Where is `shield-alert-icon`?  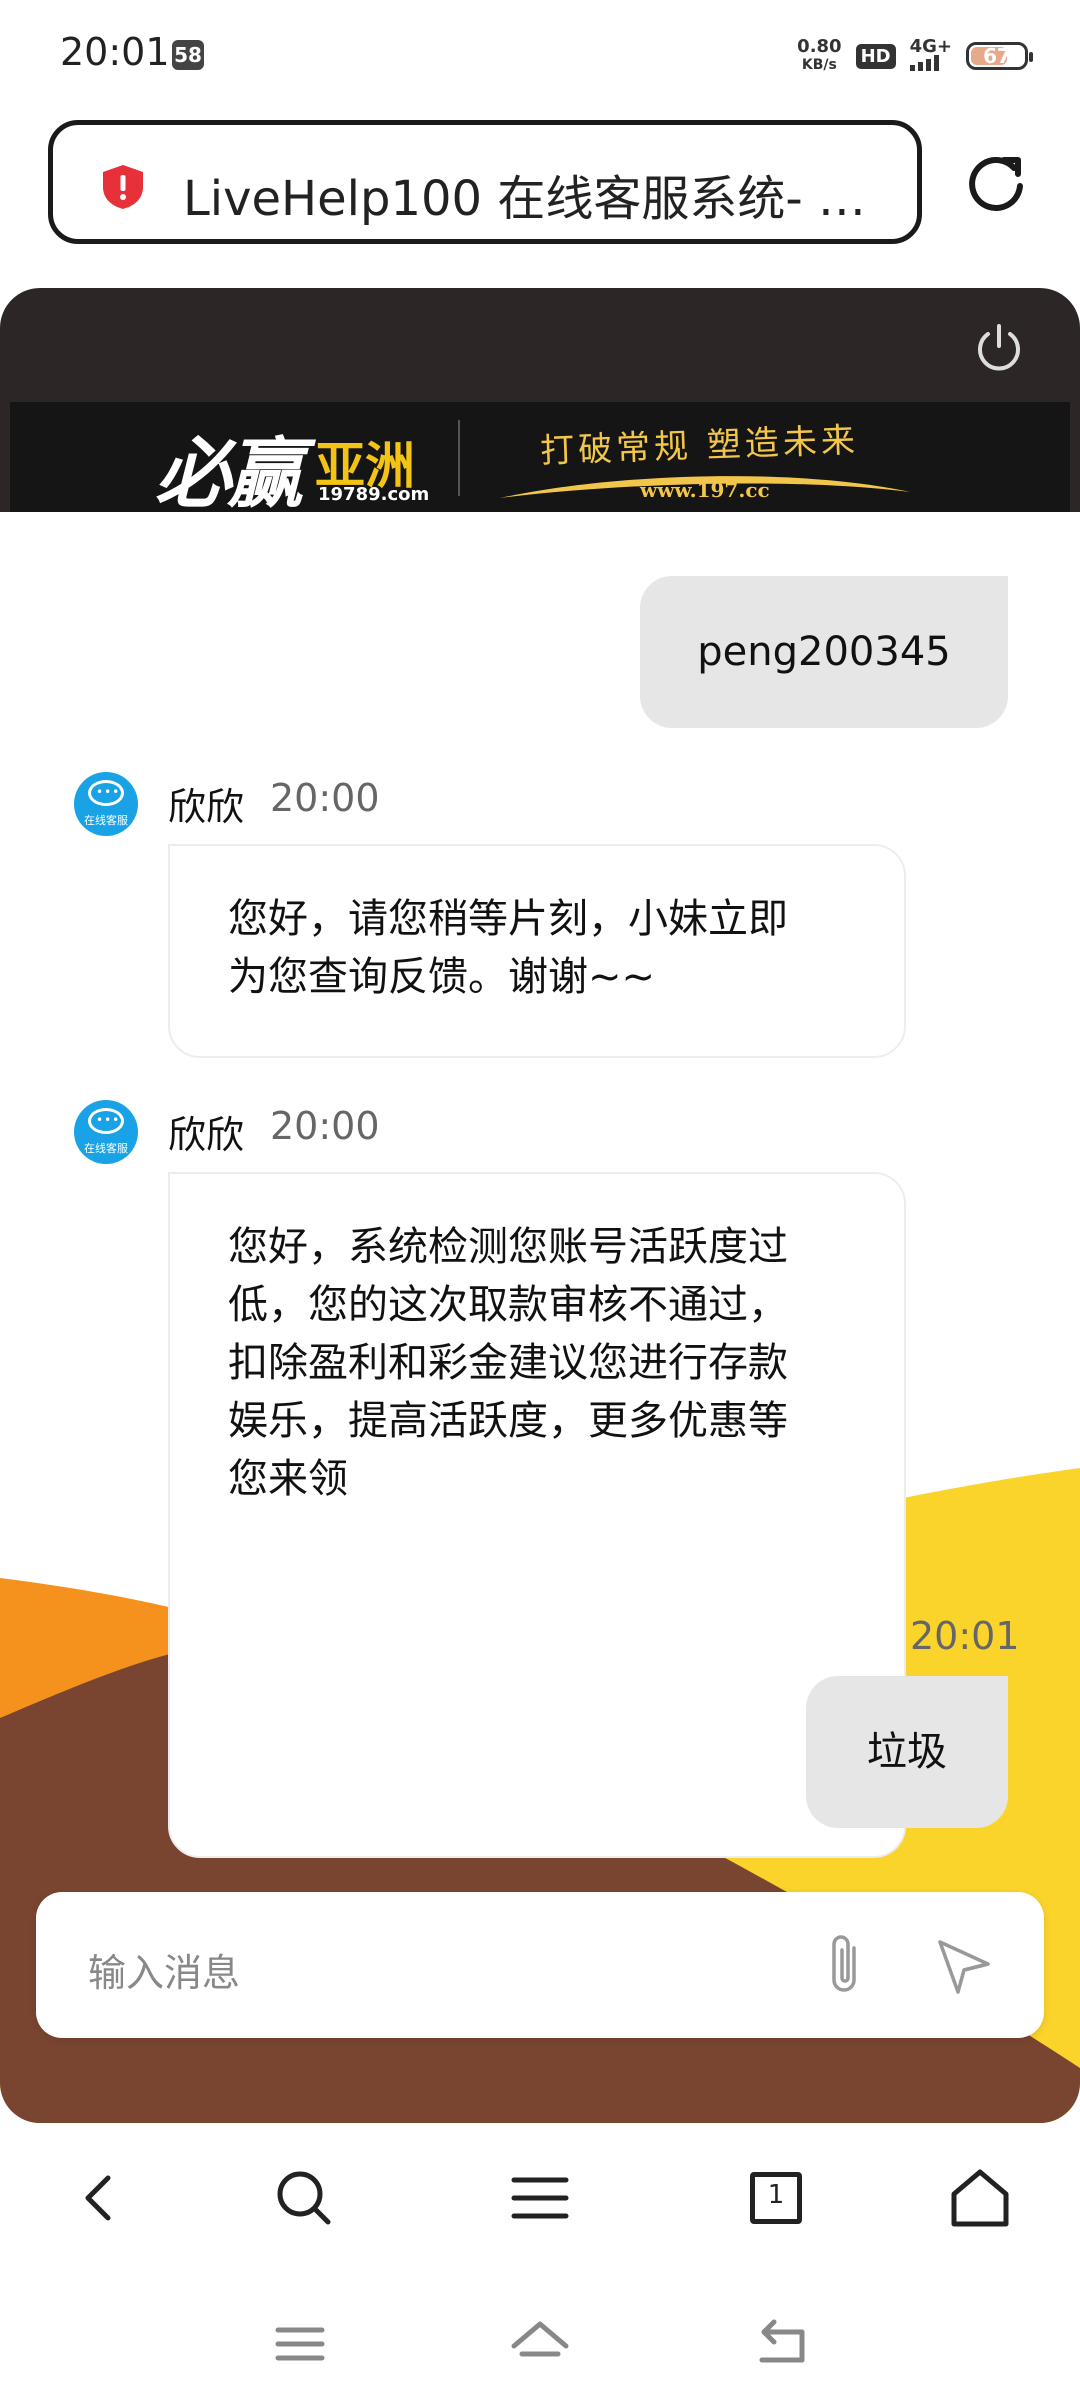 shield-alert-icon is located at coordinates (123, 187).